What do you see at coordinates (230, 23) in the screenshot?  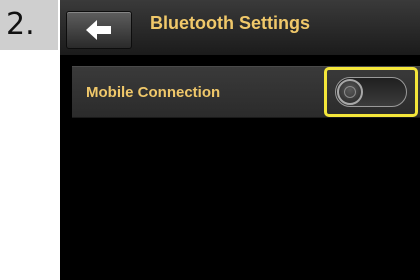 I see `screen-title: Bluetooth Settings` at bounding box center [230, 23].